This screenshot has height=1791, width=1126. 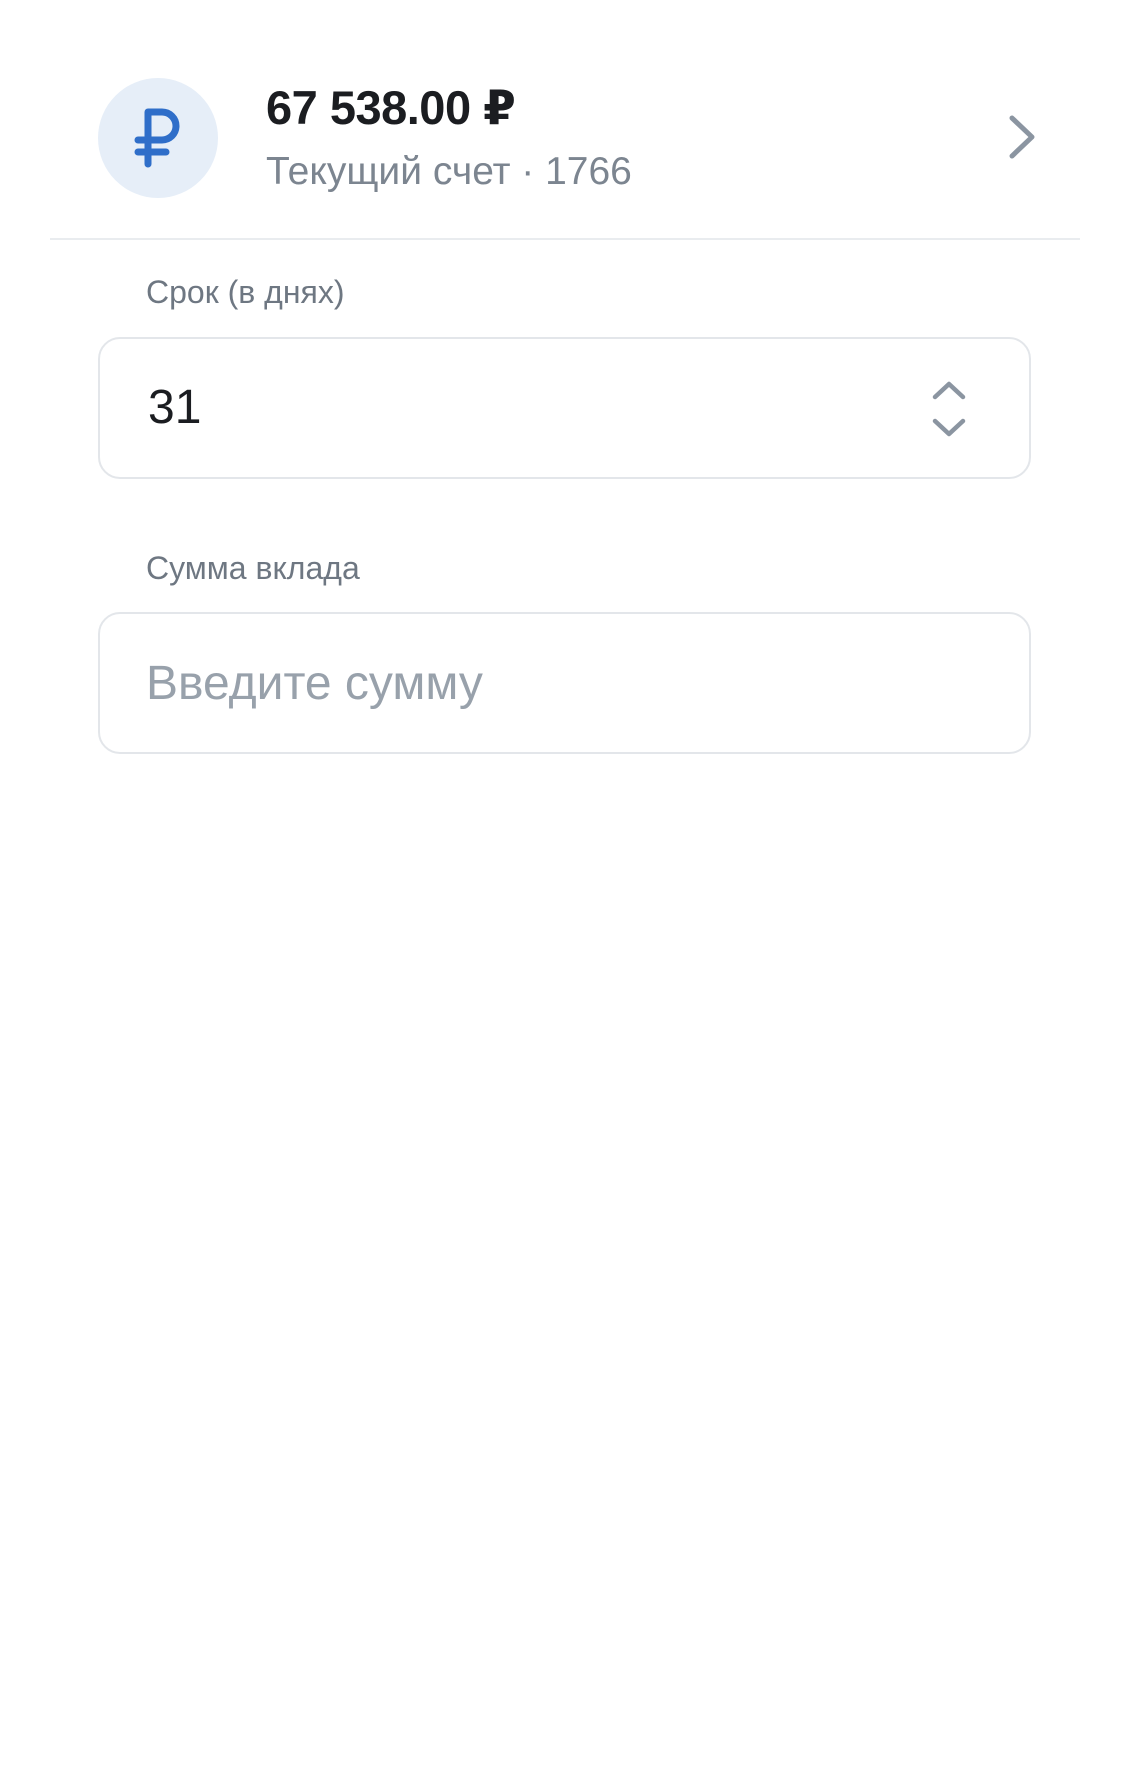 I want to click on amount-label: Сумма вклада, so click(x=253, y=568).